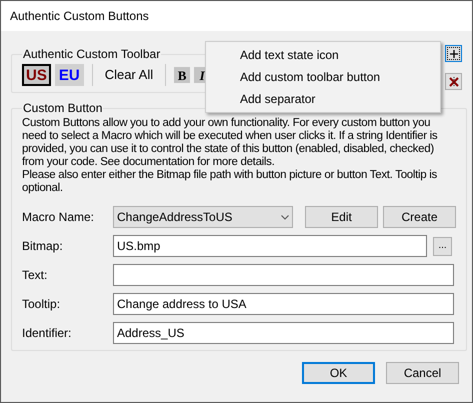 The width and height of the screenshot is (473, 403). I want to click on text-field: US.bmp, so click(270, 246).